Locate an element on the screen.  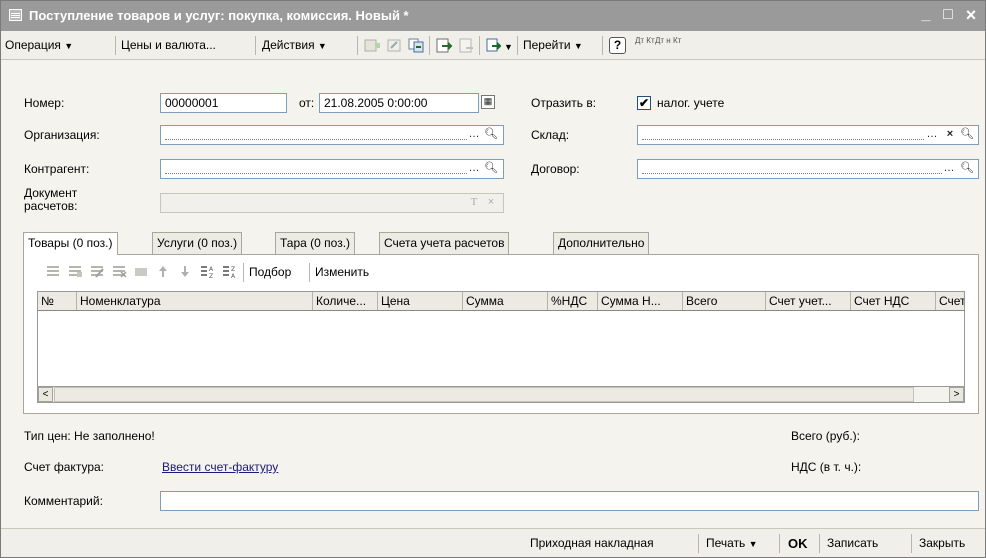
column-header-number: № is located at coordinates (57, 301).